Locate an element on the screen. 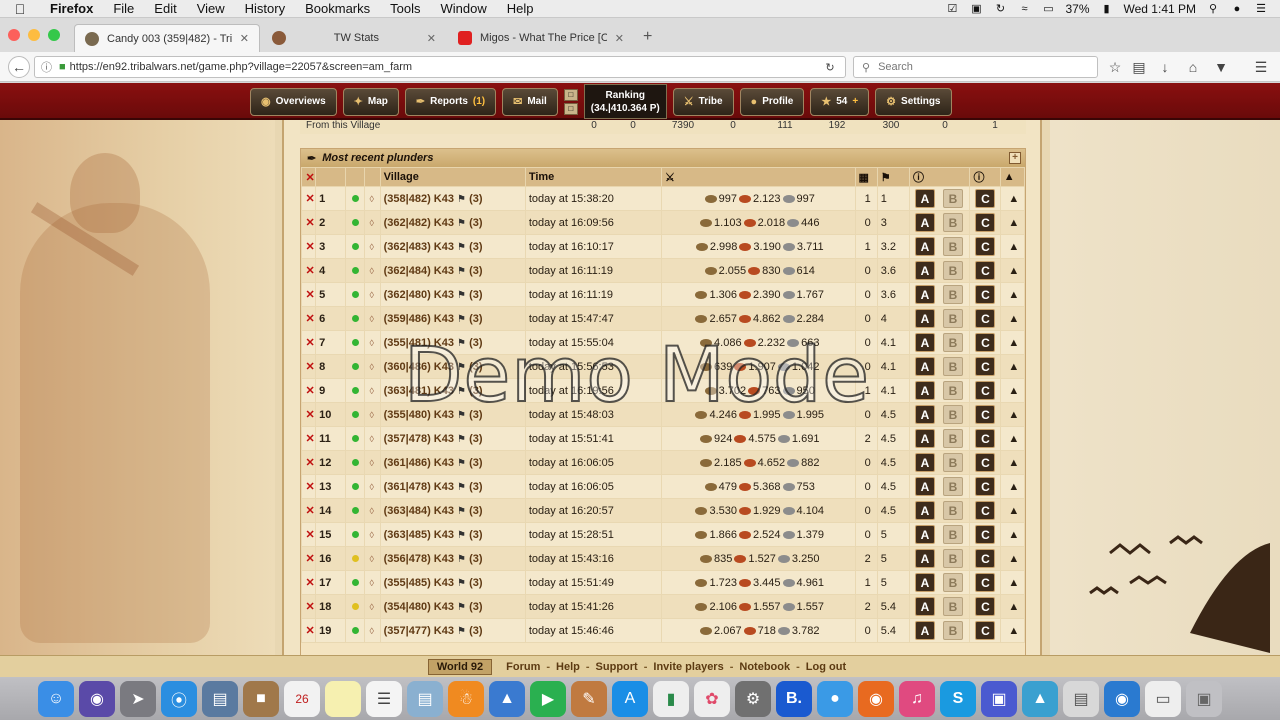 This screenshot has height=720, width=1280. contacts-icon: ■ is located at coordinates (261, 698).